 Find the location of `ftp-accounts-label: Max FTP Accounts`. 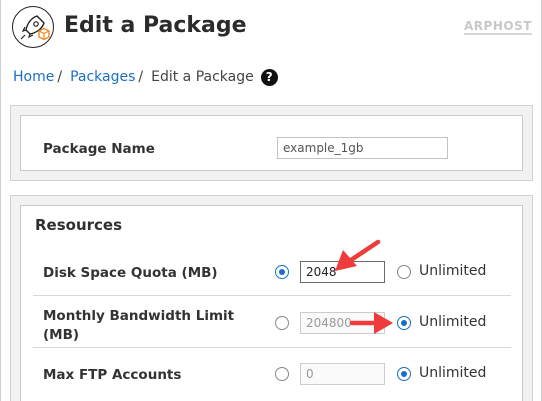

ftp-accounts-label: Max FTP Accounts is located at coordinates (112, 375).